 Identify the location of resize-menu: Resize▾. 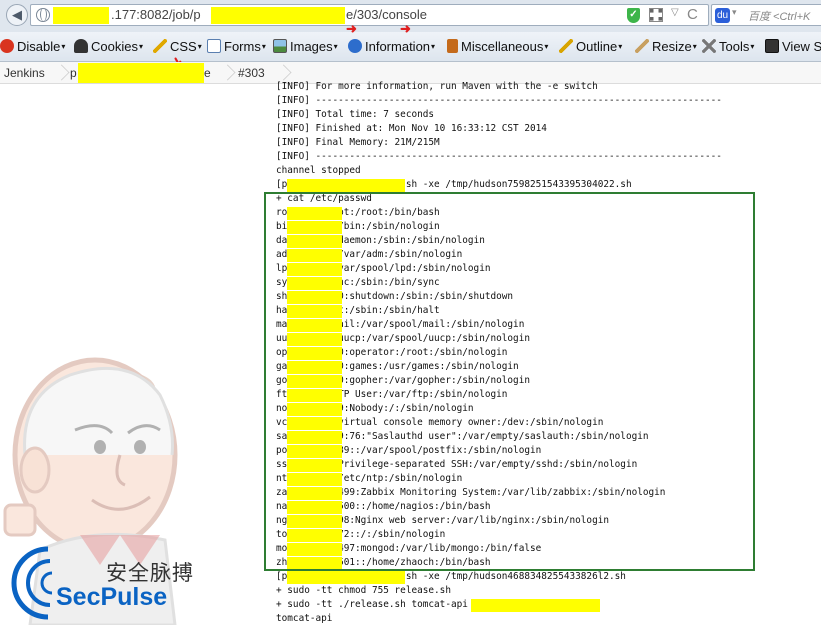
(666, 46).